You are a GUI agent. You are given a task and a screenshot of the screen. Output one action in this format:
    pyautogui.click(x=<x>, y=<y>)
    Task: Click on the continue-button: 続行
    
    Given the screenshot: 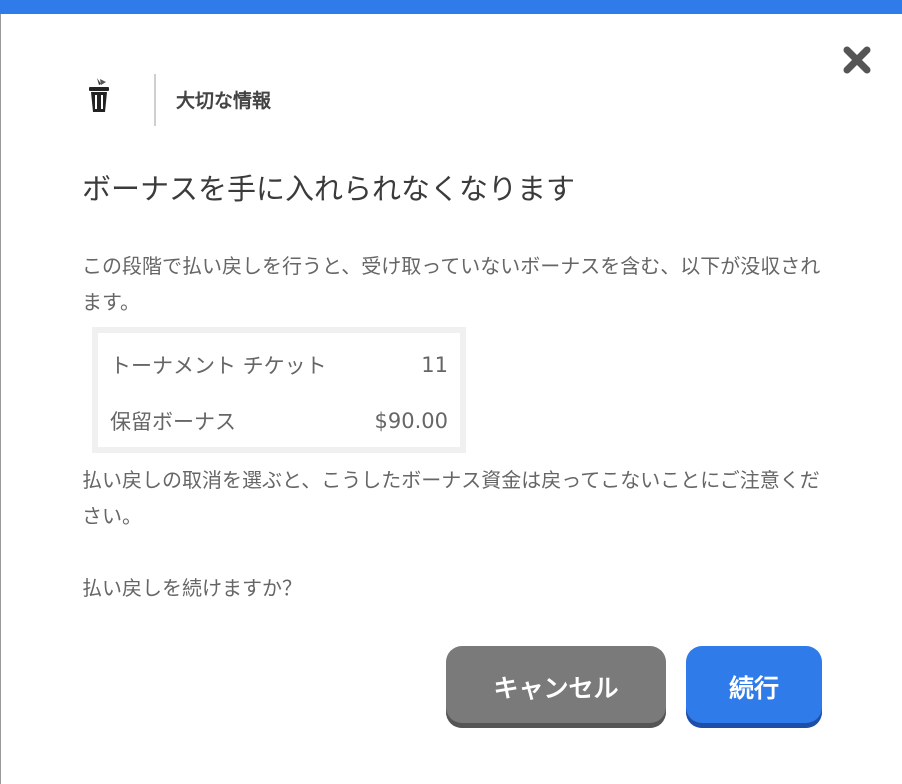 What is the action you would take?
    pyautogui.click(x=754, y=687)
    